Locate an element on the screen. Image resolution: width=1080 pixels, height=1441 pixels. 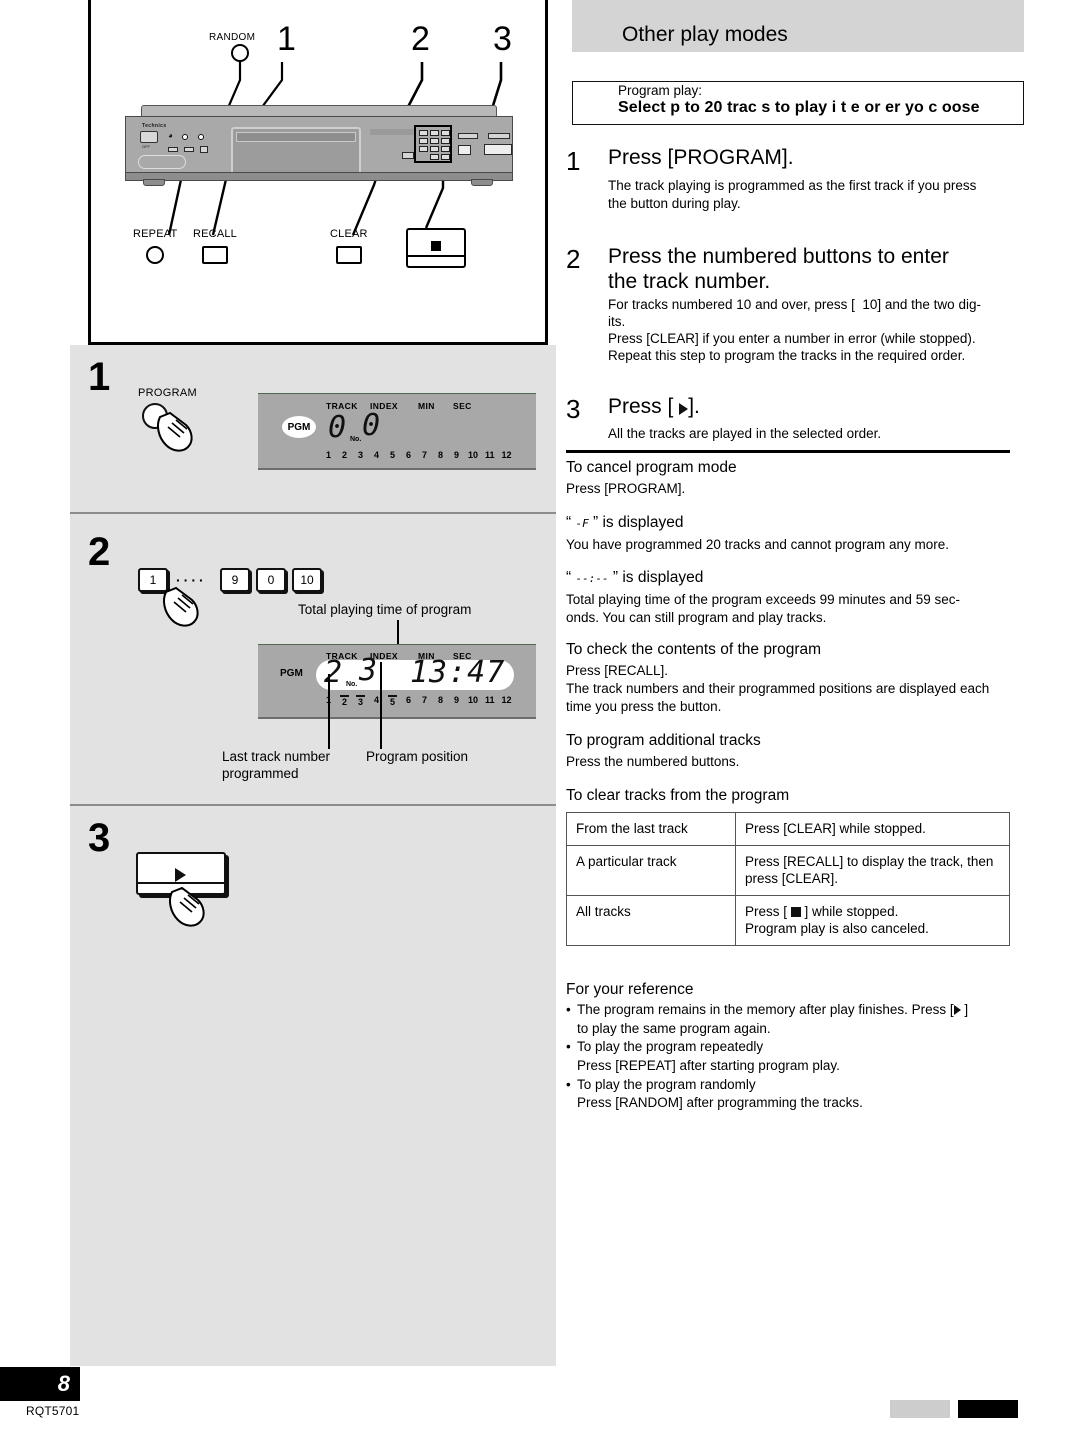
disc-tray-slot is located at coordinates (296, 137).